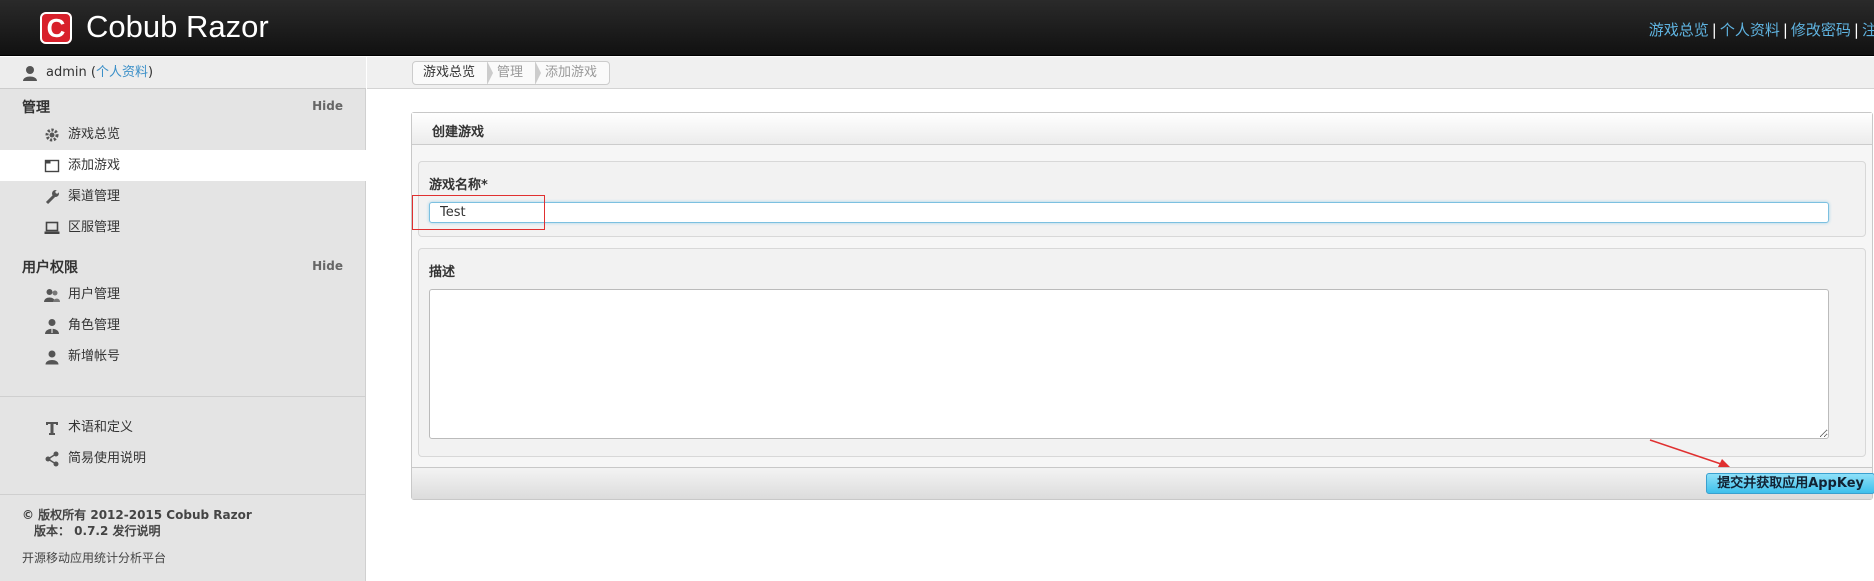  What do you see at coordinates (52, 135) in the screenshot?
I see `gear-icon` at bounding box center [52, 135].